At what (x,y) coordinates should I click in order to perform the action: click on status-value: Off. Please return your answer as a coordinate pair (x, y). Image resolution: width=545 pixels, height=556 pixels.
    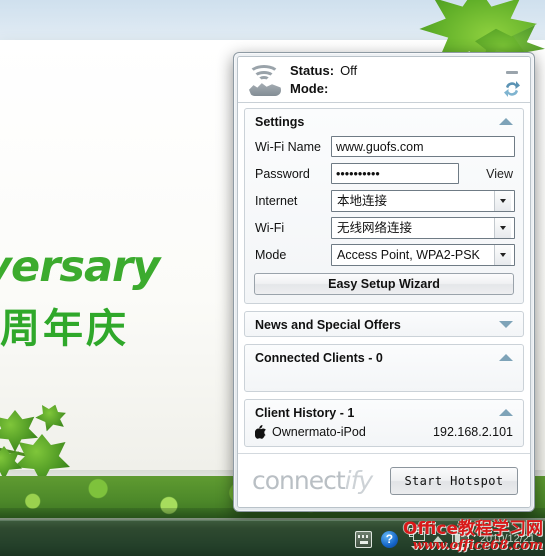
    Looking at the image, I should click on (349, 70).